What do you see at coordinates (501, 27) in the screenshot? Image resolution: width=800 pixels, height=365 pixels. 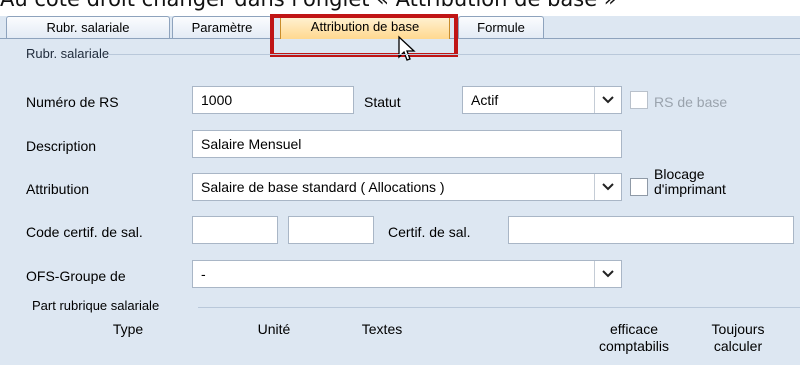 I see `tab-formule: Formule` at bounding box center [501, 27].